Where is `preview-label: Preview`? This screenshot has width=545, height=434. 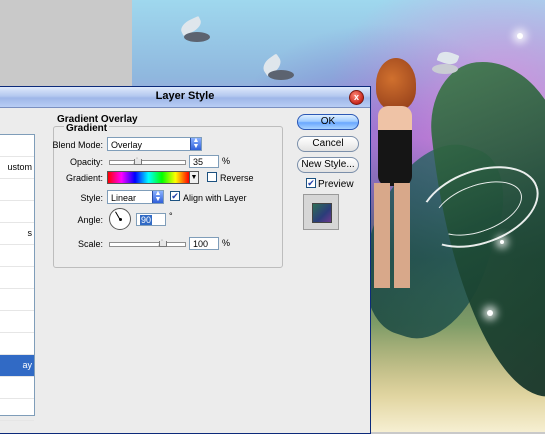
preview-label: Preview is located at coordinates (336, 184).